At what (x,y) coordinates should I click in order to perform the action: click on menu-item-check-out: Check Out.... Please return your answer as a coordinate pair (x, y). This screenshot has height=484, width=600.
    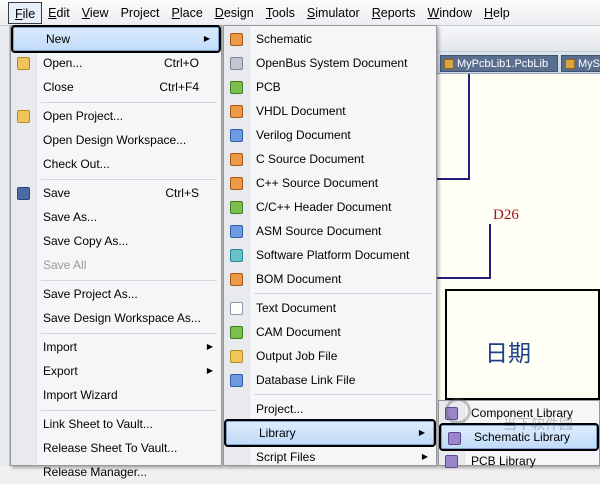
    Looking at the image, I should click on (116, 164).